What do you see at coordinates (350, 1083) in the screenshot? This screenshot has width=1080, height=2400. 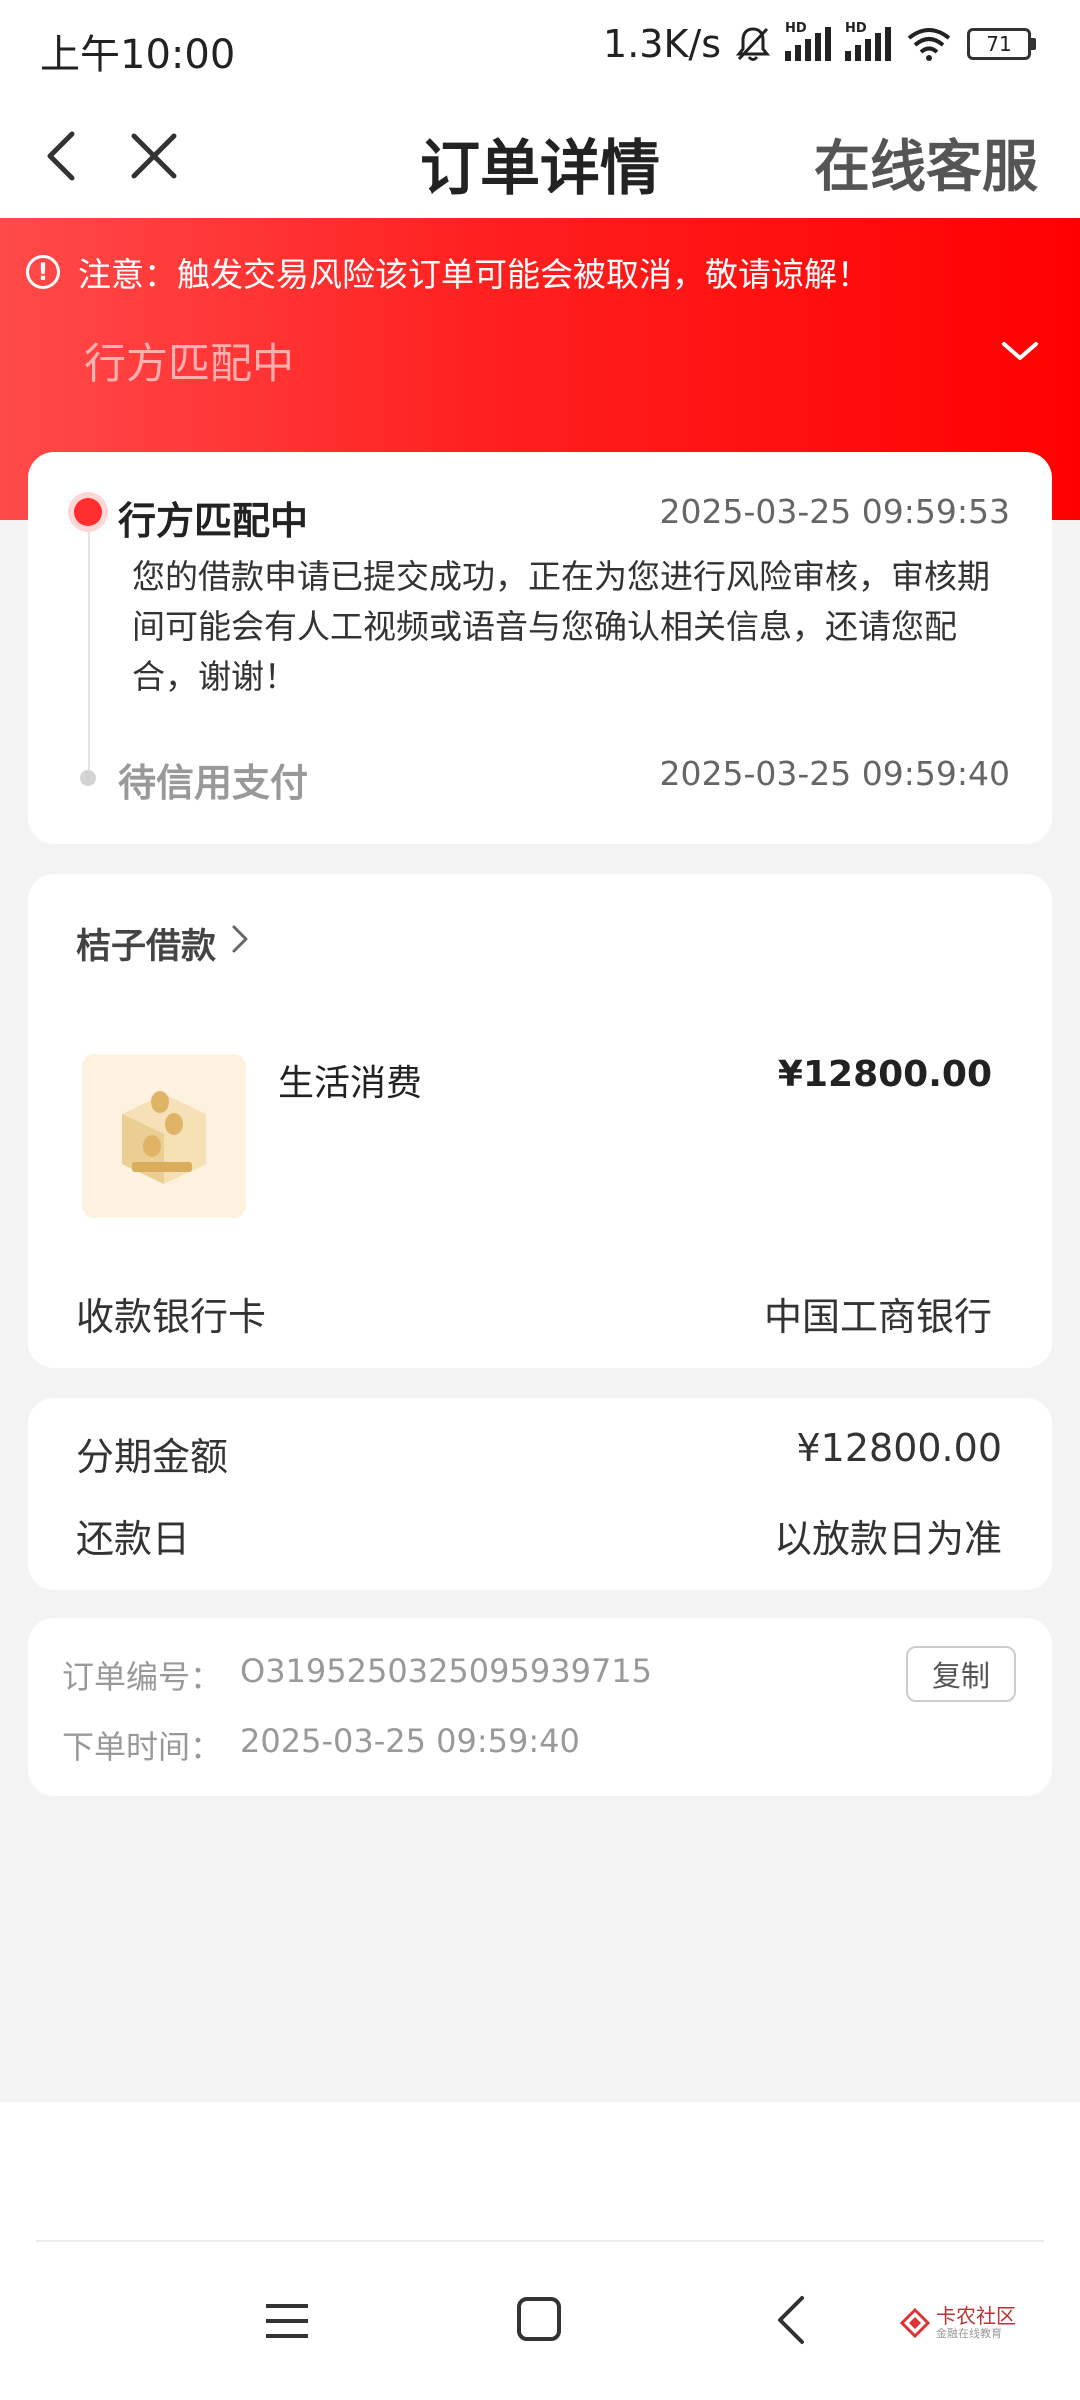 I see `loan-usage: 生活消费` at bounding box center [350, 1083].